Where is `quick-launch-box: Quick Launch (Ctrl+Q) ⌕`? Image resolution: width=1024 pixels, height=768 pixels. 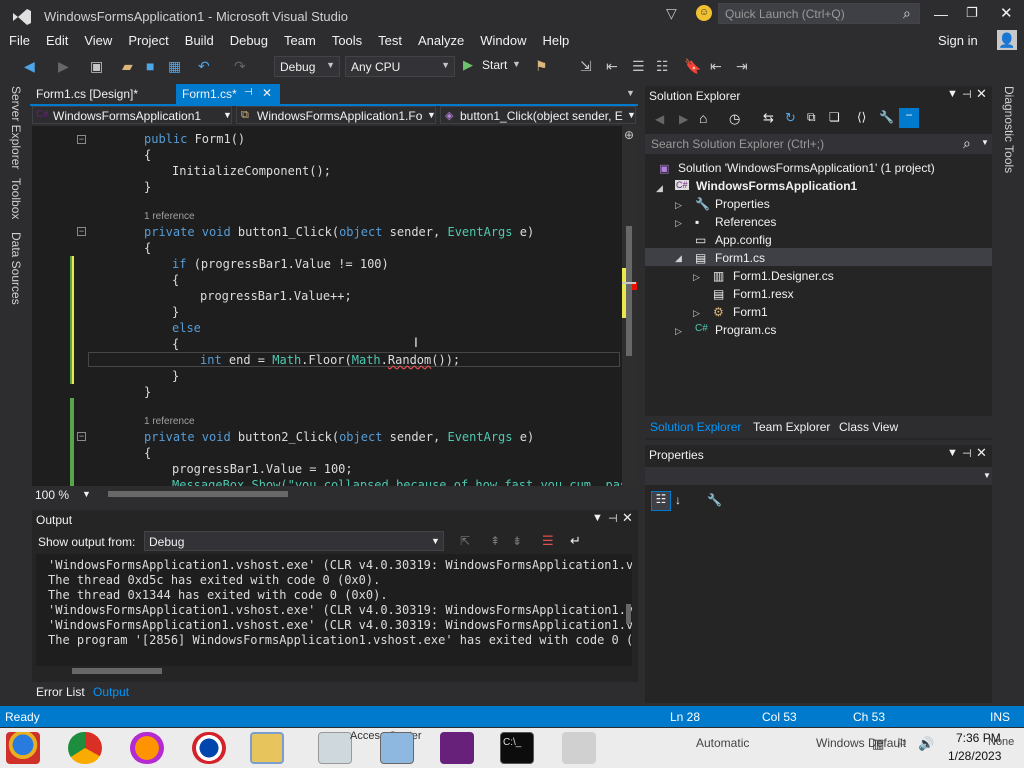 quick-launch-box: Quick Launch (Ctrl+Q) ⌕ is located at coordinates (819, 13).